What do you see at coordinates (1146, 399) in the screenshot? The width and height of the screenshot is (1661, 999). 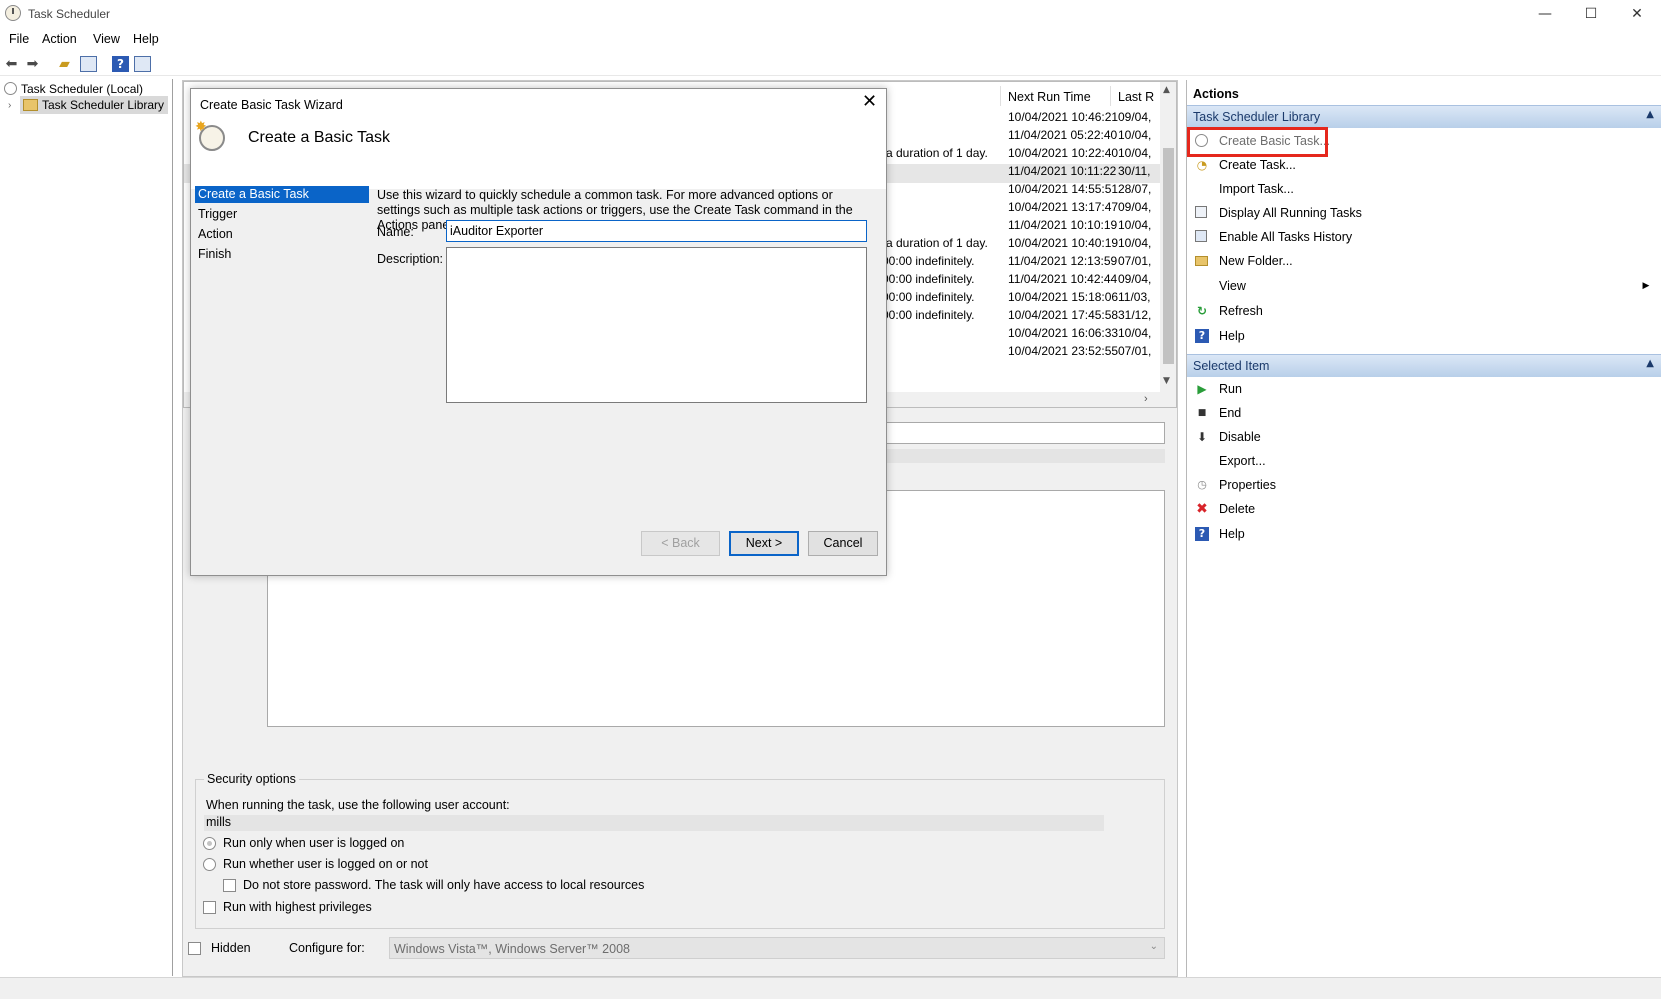 I see `scroll-right-icon: ›` at bounding box center [1146, 399].